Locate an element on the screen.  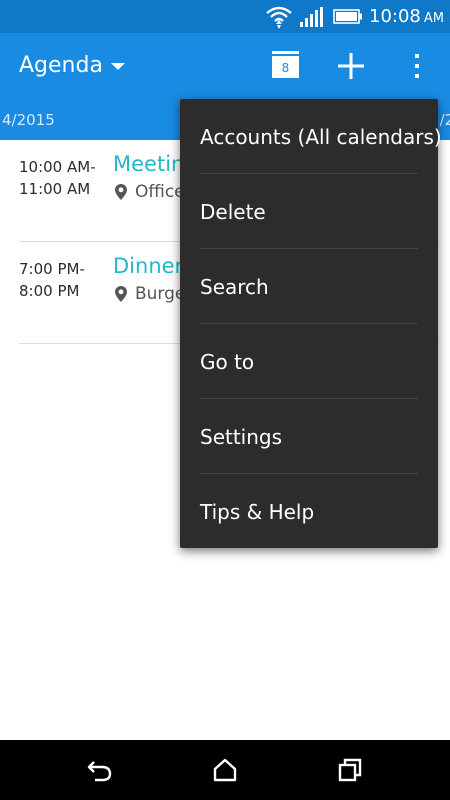
menu-item-label: Accounts (All calendars) is located at coordinates (321, 137).